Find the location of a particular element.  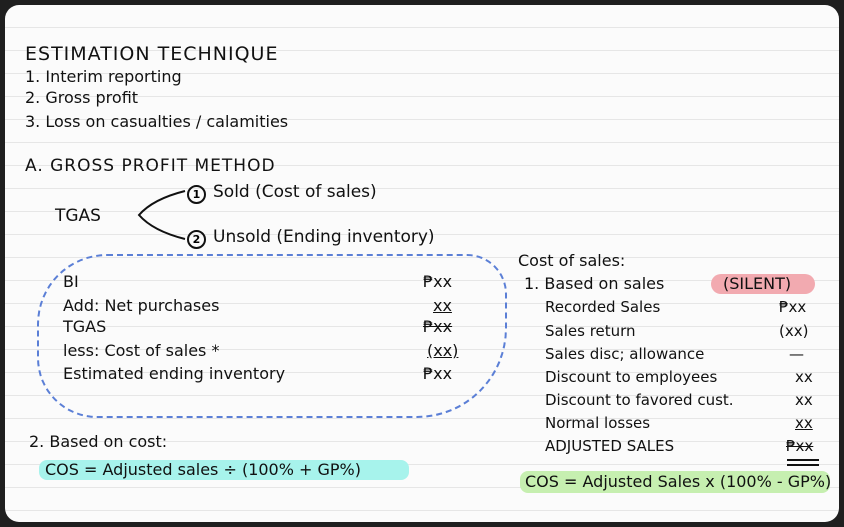

adj-row-value: — is located at coordinates (796, 354).